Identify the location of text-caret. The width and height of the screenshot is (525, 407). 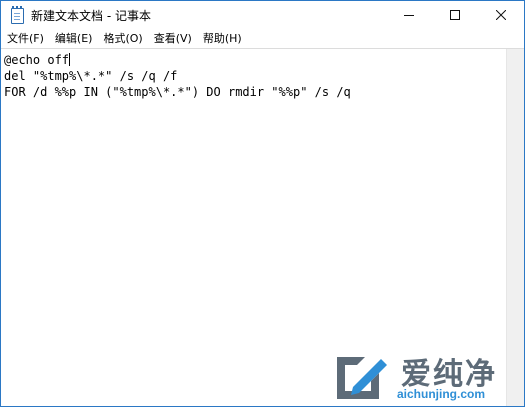
(70, 59).